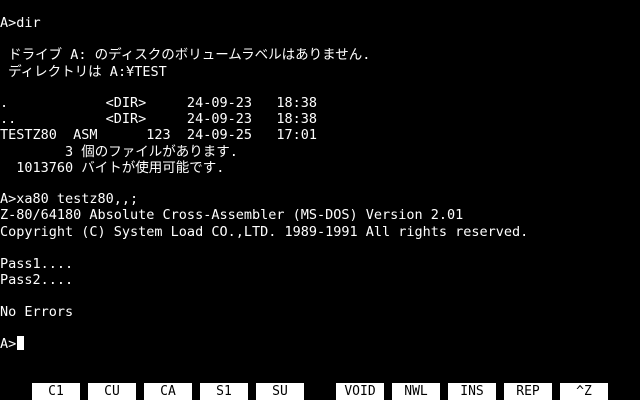  Describe the element at coordinates (37, 312) in the screenshot. I see `terminal-line: No Errors` at that location.